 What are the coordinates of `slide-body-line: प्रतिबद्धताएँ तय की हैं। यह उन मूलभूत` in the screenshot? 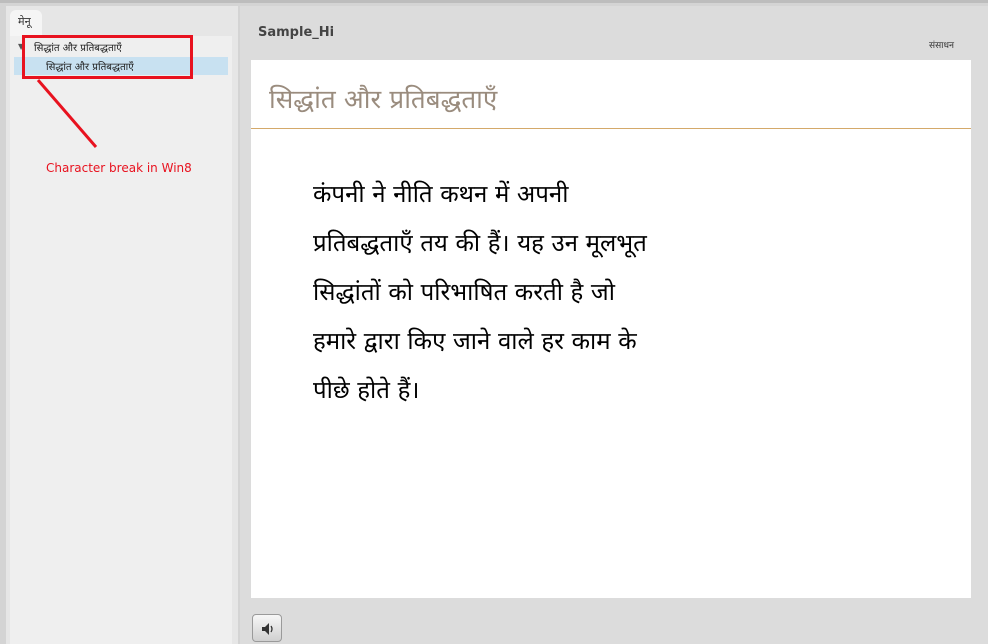 It's located at (480, 243).